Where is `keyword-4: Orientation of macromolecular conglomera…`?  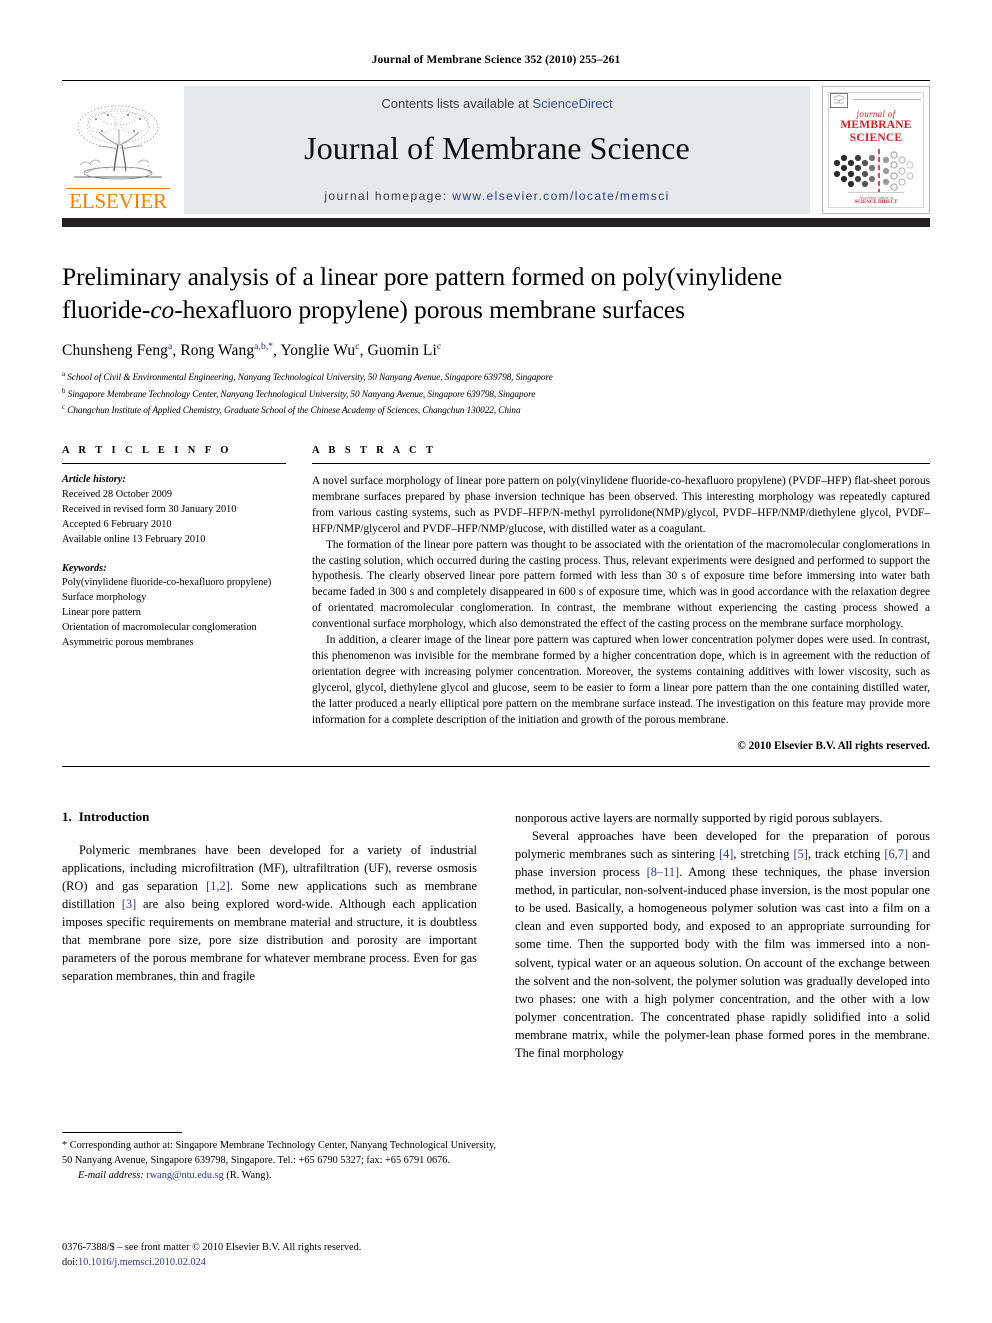
keyword-4: Orientation of macromolecular conglomera… is located at coordinates (159, 628).